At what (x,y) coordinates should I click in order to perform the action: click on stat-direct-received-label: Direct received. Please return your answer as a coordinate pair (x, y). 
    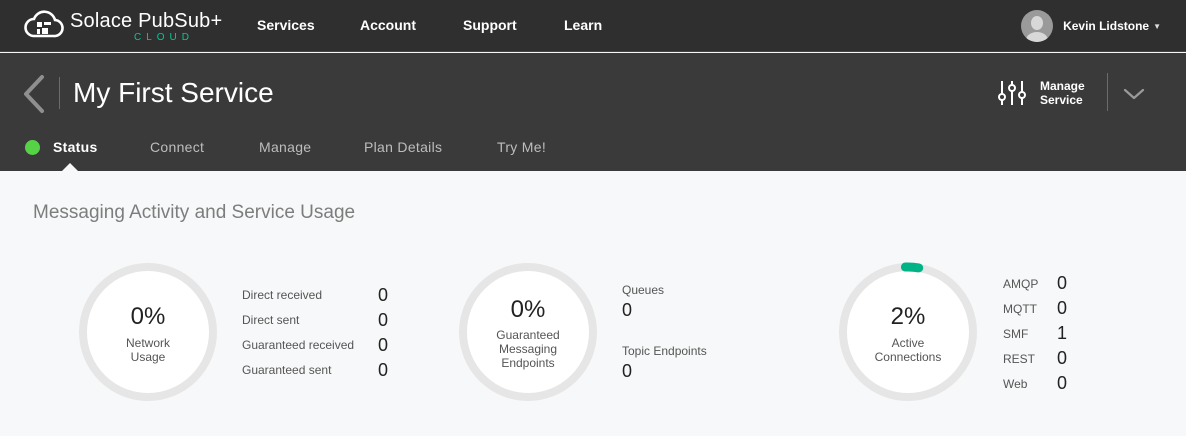
    Looking at the image, I should click on (282, 295).